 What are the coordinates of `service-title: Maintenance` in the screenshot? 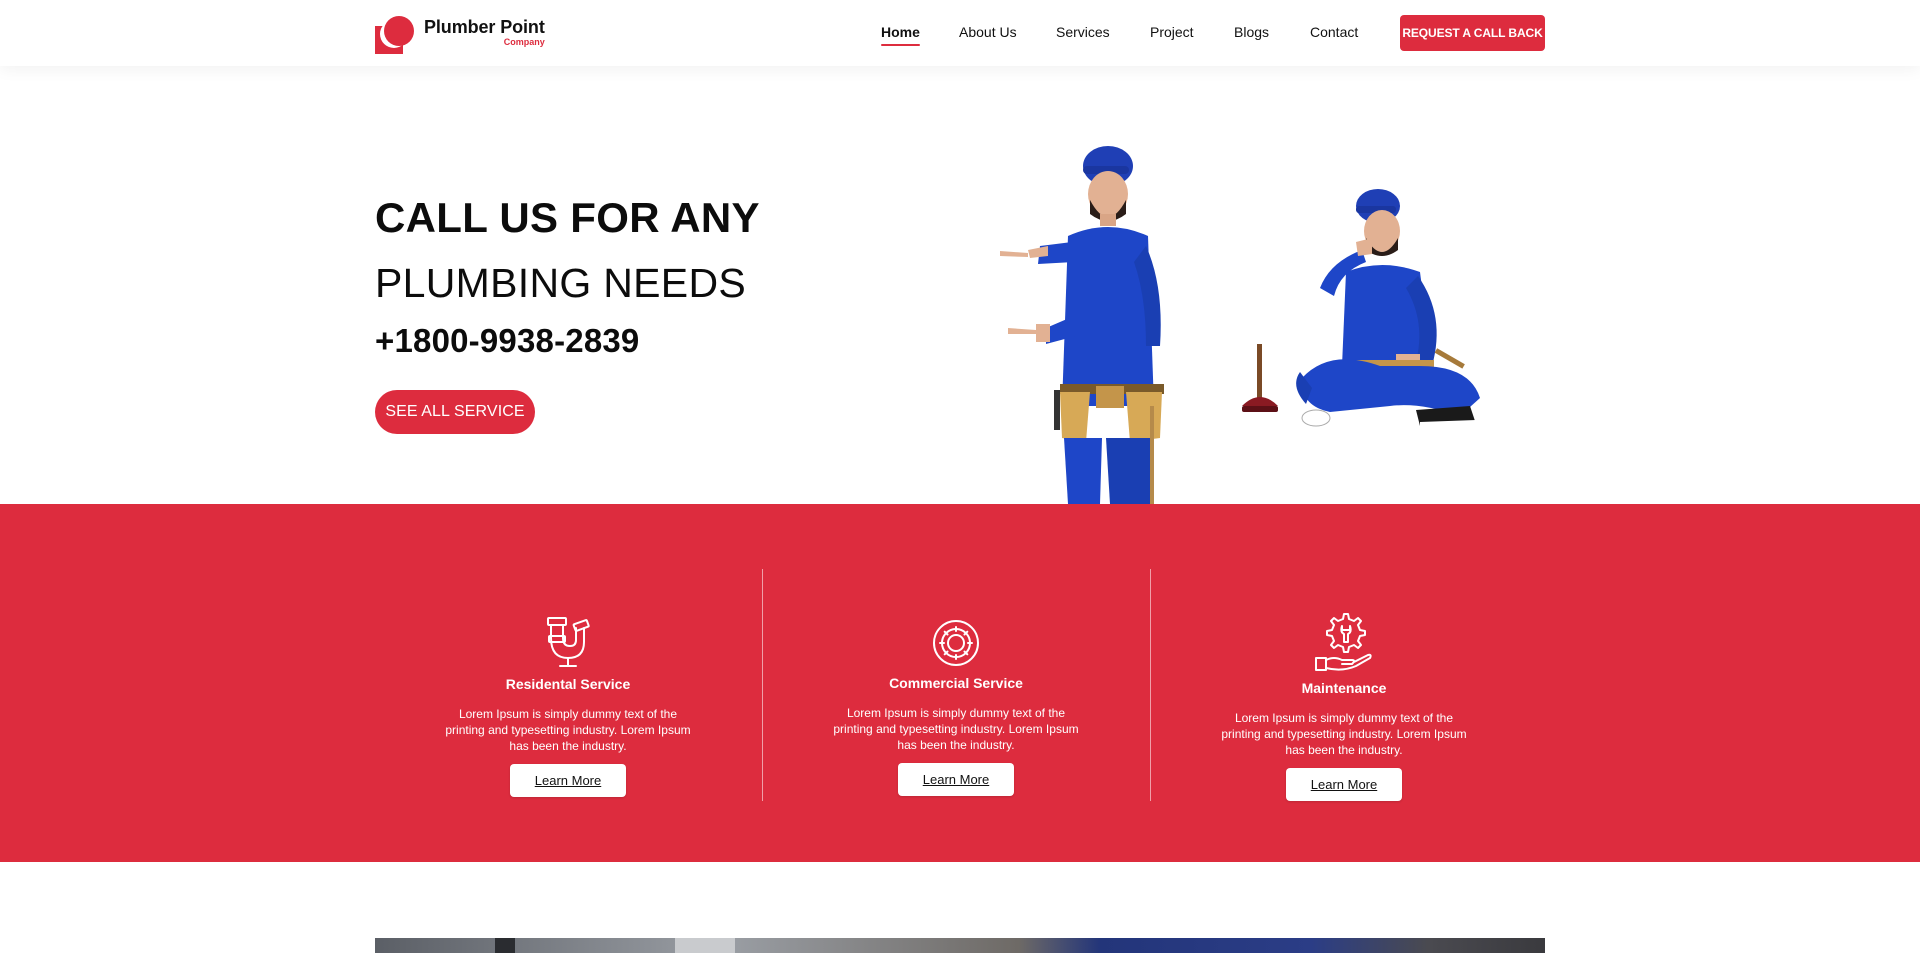 It's located at (1344, 688).